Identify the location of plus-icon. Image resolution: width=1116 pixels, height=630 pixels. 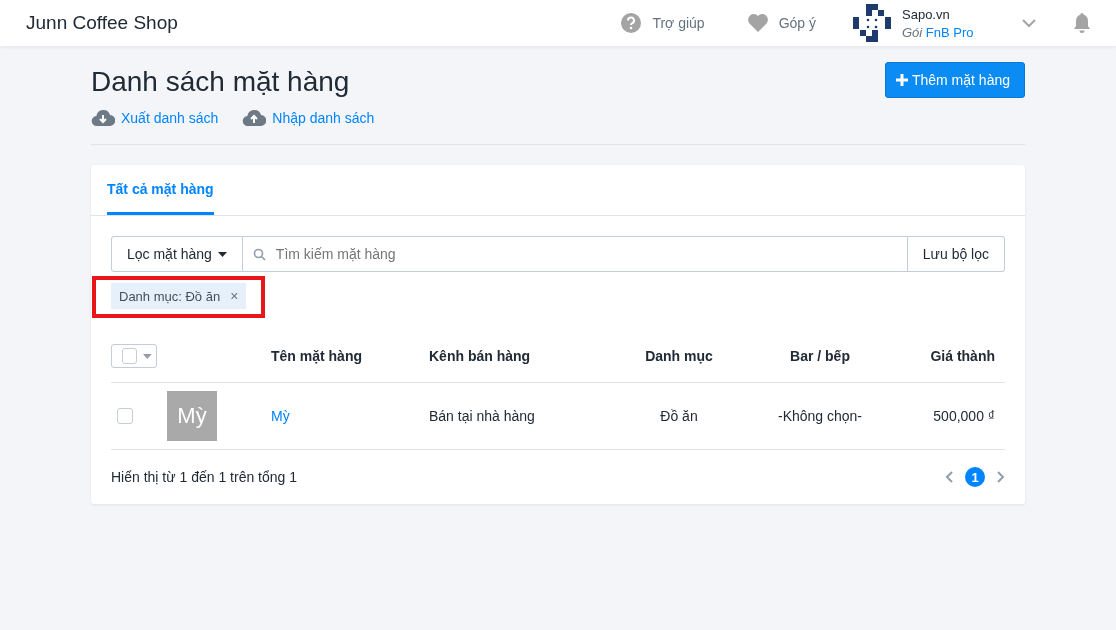
(901, 80).